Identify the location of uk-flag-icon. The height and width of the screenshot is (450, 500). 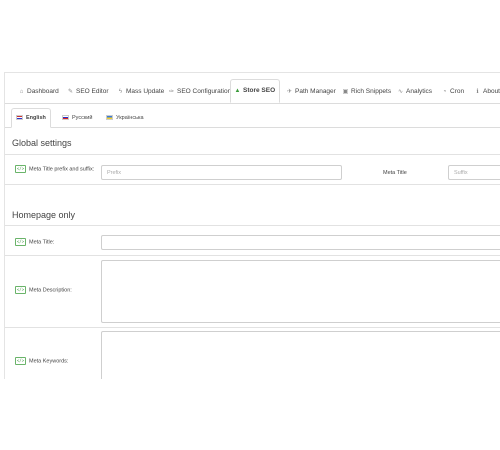
(19, 118).